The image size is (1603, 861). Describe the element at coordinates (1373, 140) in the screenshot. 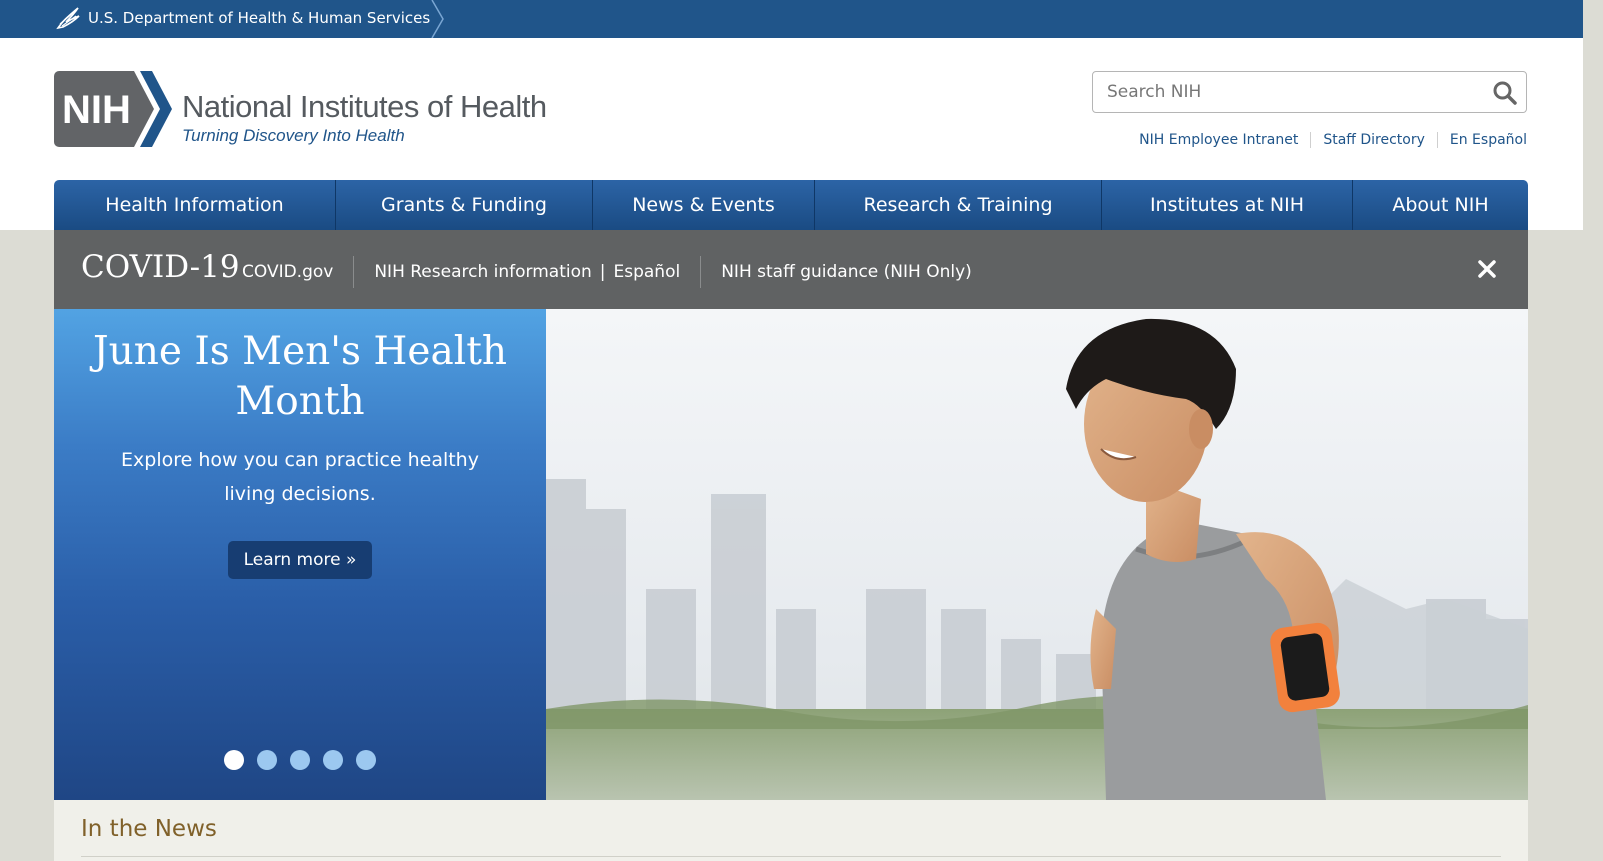

I see `staff-directory-link: Staff Directory` at that location.